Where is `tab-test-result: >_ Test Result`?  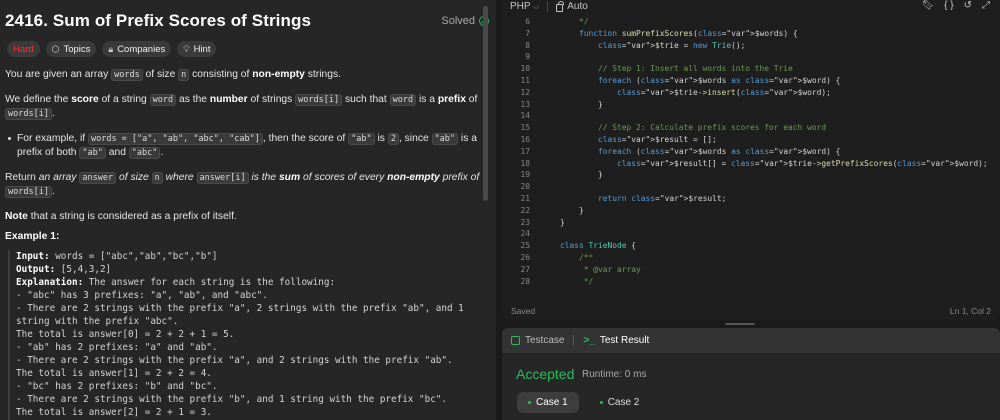
tab-test-result: >_ Test Result is located at coordinates (616, 340).